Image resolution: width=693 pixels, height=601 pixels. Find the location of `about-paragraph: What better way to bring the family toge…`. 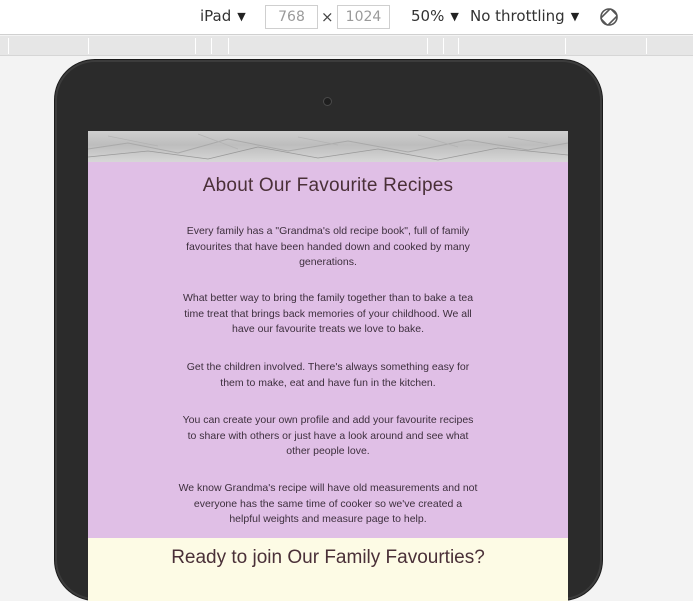

about-paragraph: What better way to bring the family toge… is located at coordinates (328, 313).